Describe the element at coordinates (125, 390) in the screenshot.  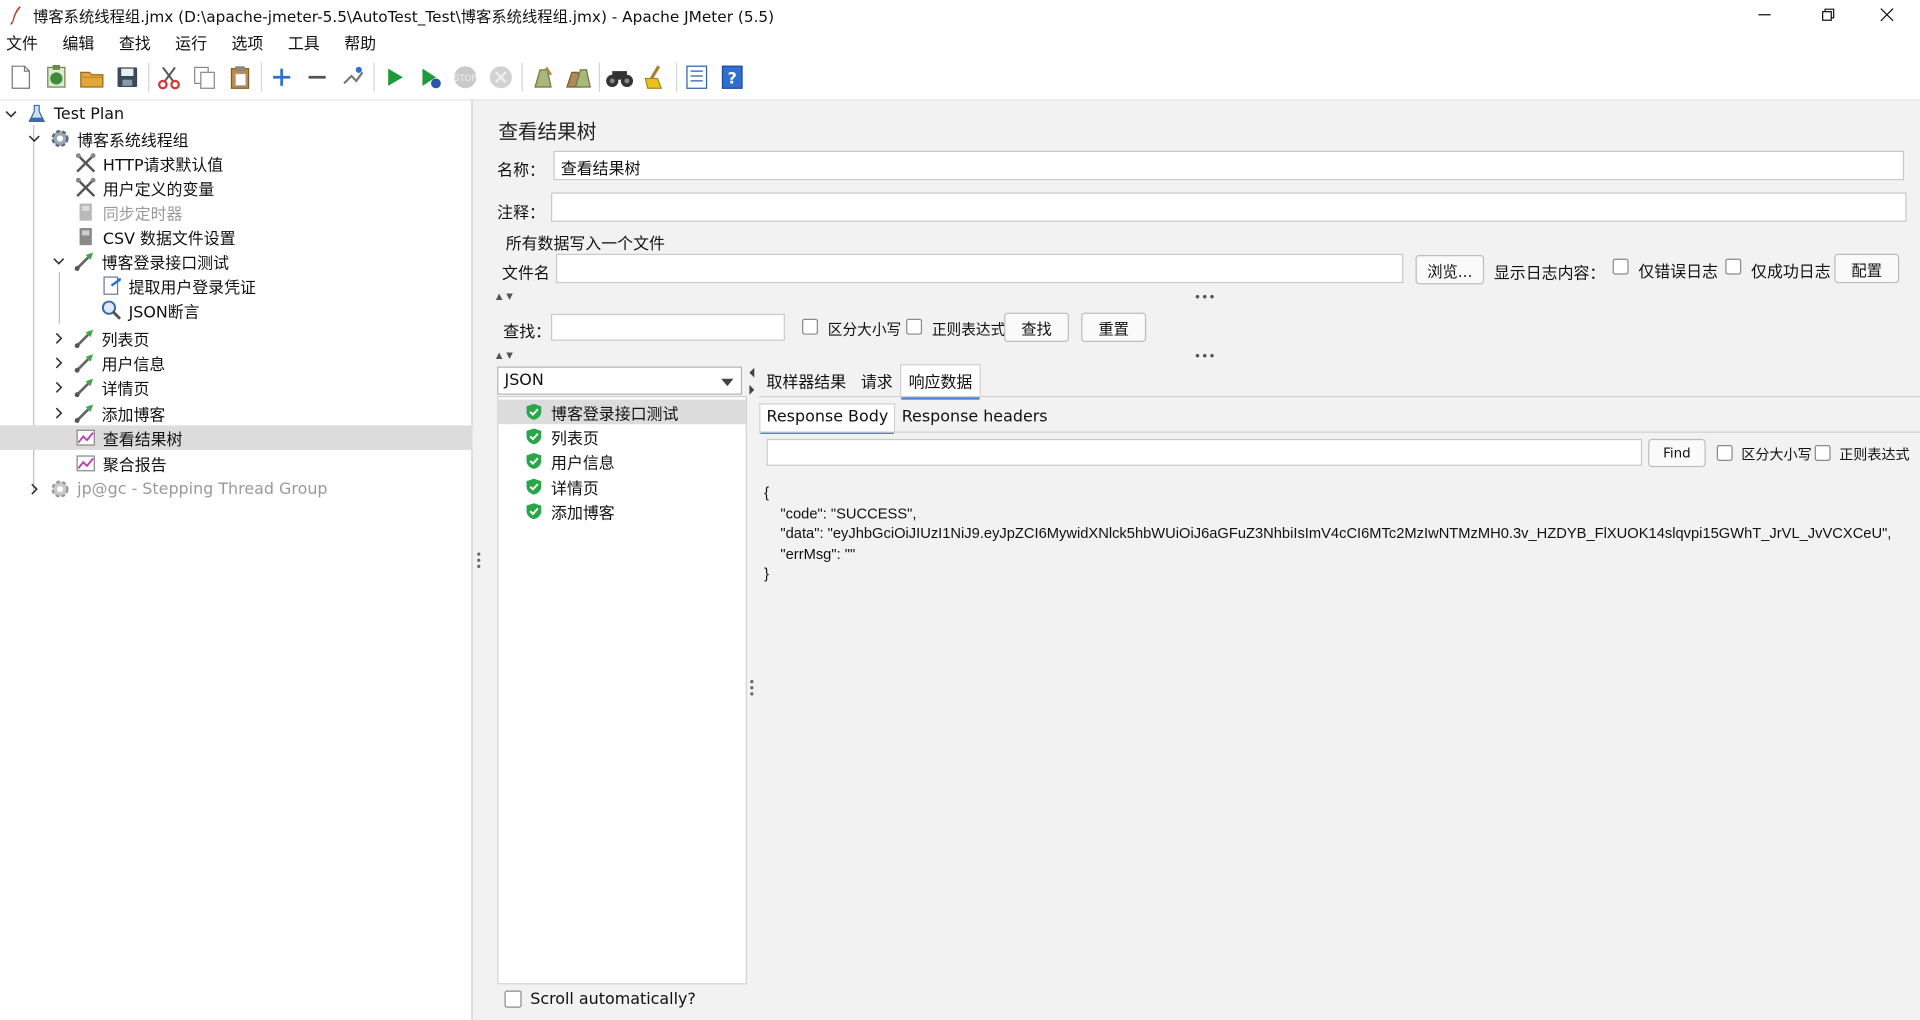
I see `tree-item-label: 详情页` at that location.